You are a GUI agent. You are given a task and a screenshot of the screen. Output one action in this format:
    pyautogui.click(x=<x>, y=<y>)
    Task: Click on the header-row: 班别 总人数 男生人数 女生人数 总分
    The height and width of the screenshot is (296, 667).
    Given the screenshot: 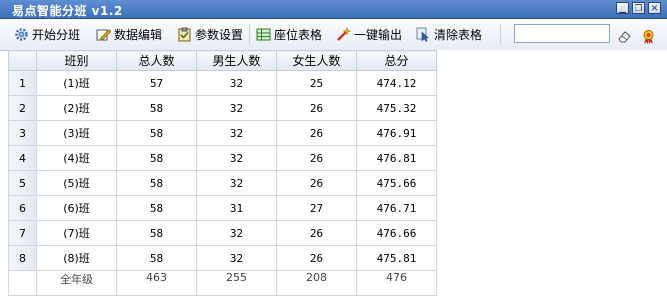 What is the action you would take?
    pyautogui.click(x=222, y=60)
    